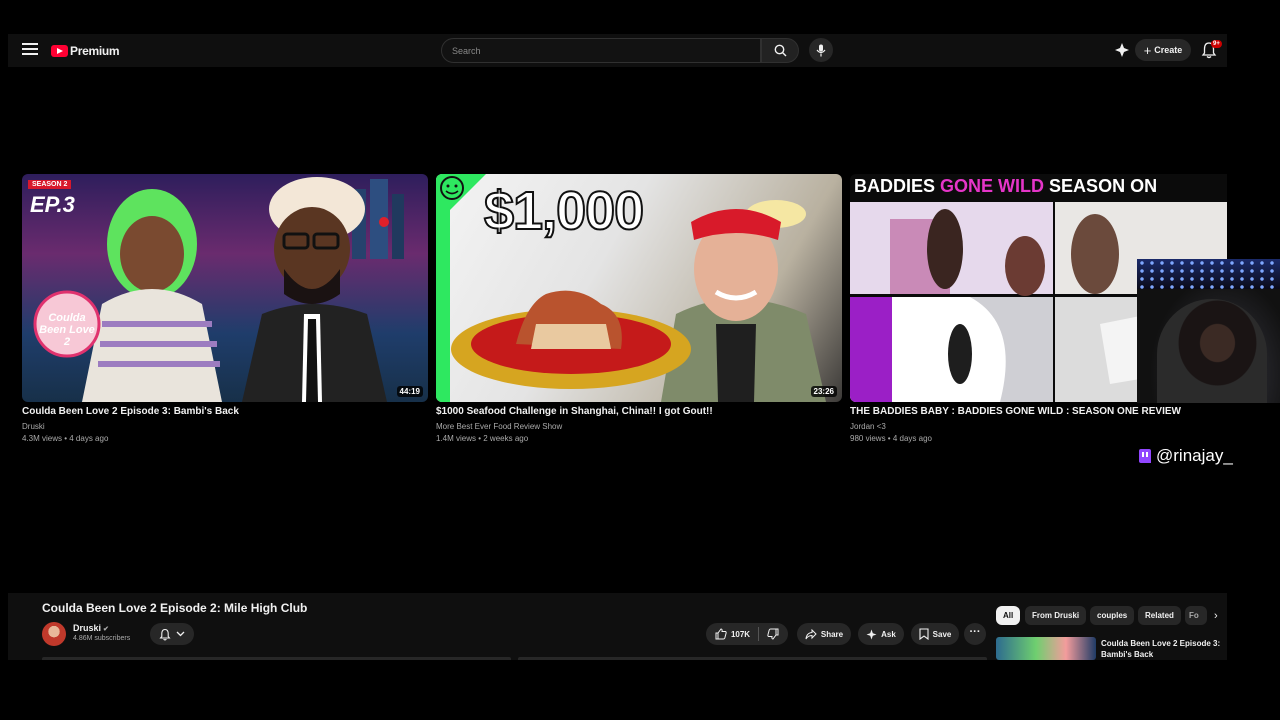 This screenshot has width=1280, height=720. Describe the element at coordinates (1112, 615) in the screenshot. I see `chip-couples: couples` at that location.